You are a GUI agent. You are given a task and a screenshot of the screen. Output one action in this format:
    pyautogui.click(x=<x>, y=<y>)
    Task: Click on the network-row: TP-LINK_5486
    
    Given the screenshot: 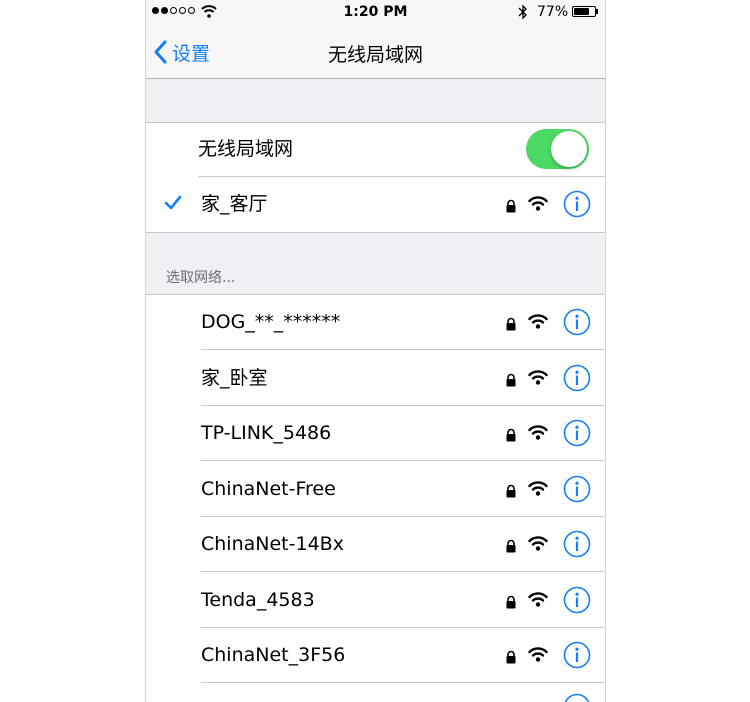 What is the action you would take?
    pyautogui.click(x=375, y=433)
    